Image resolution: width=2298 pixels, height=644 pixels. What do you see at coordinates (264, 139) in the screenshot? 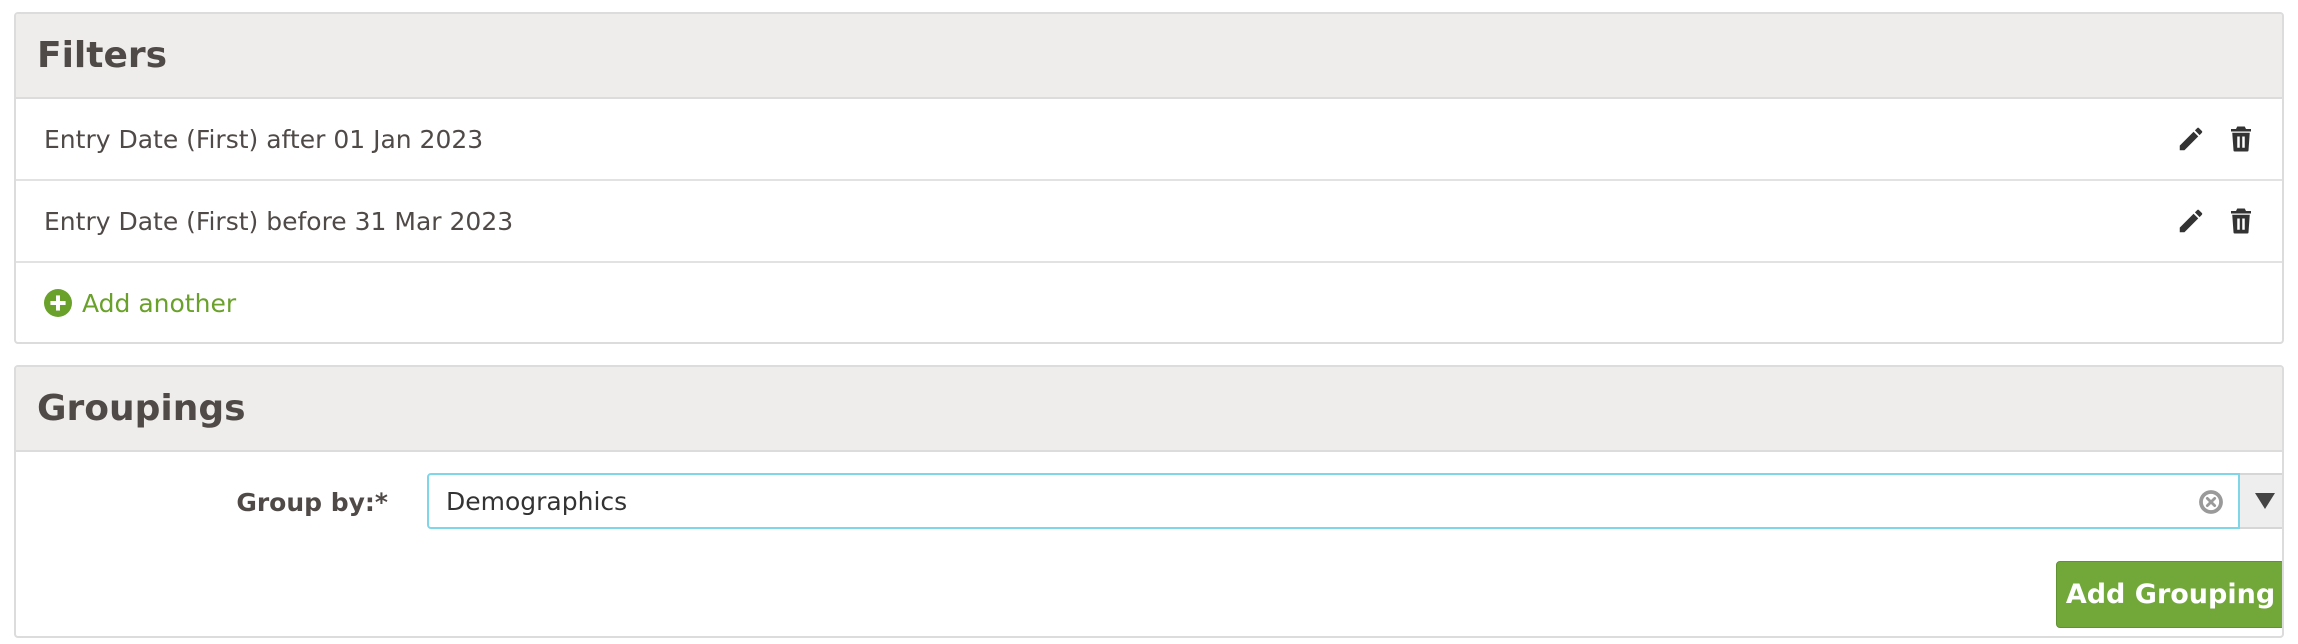
I see `filter-text: Entry Date (First) after 01 Jan 2023` at bounding box center [264, 139].